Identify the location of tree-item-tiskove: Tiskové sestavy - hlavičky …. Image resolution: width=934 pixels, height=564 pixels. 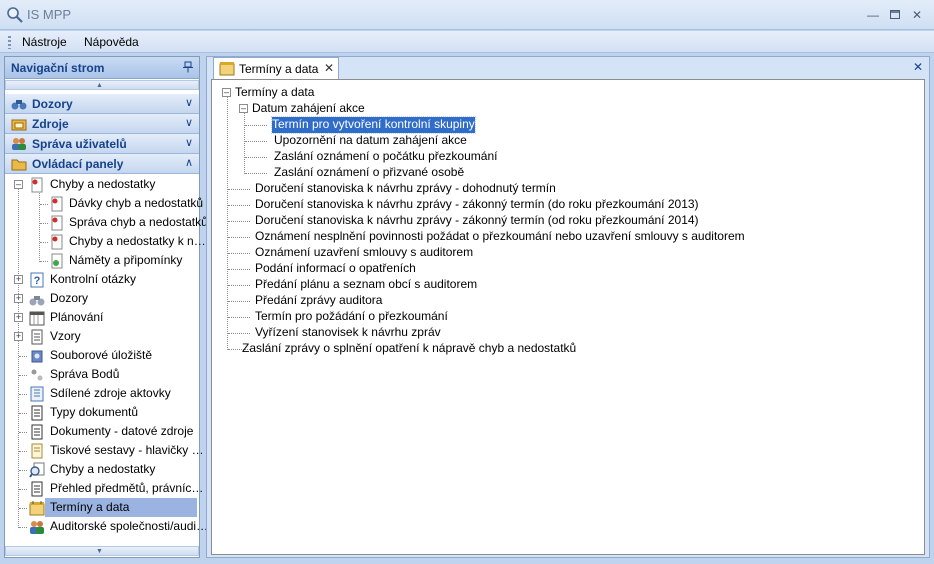
(104, 450).